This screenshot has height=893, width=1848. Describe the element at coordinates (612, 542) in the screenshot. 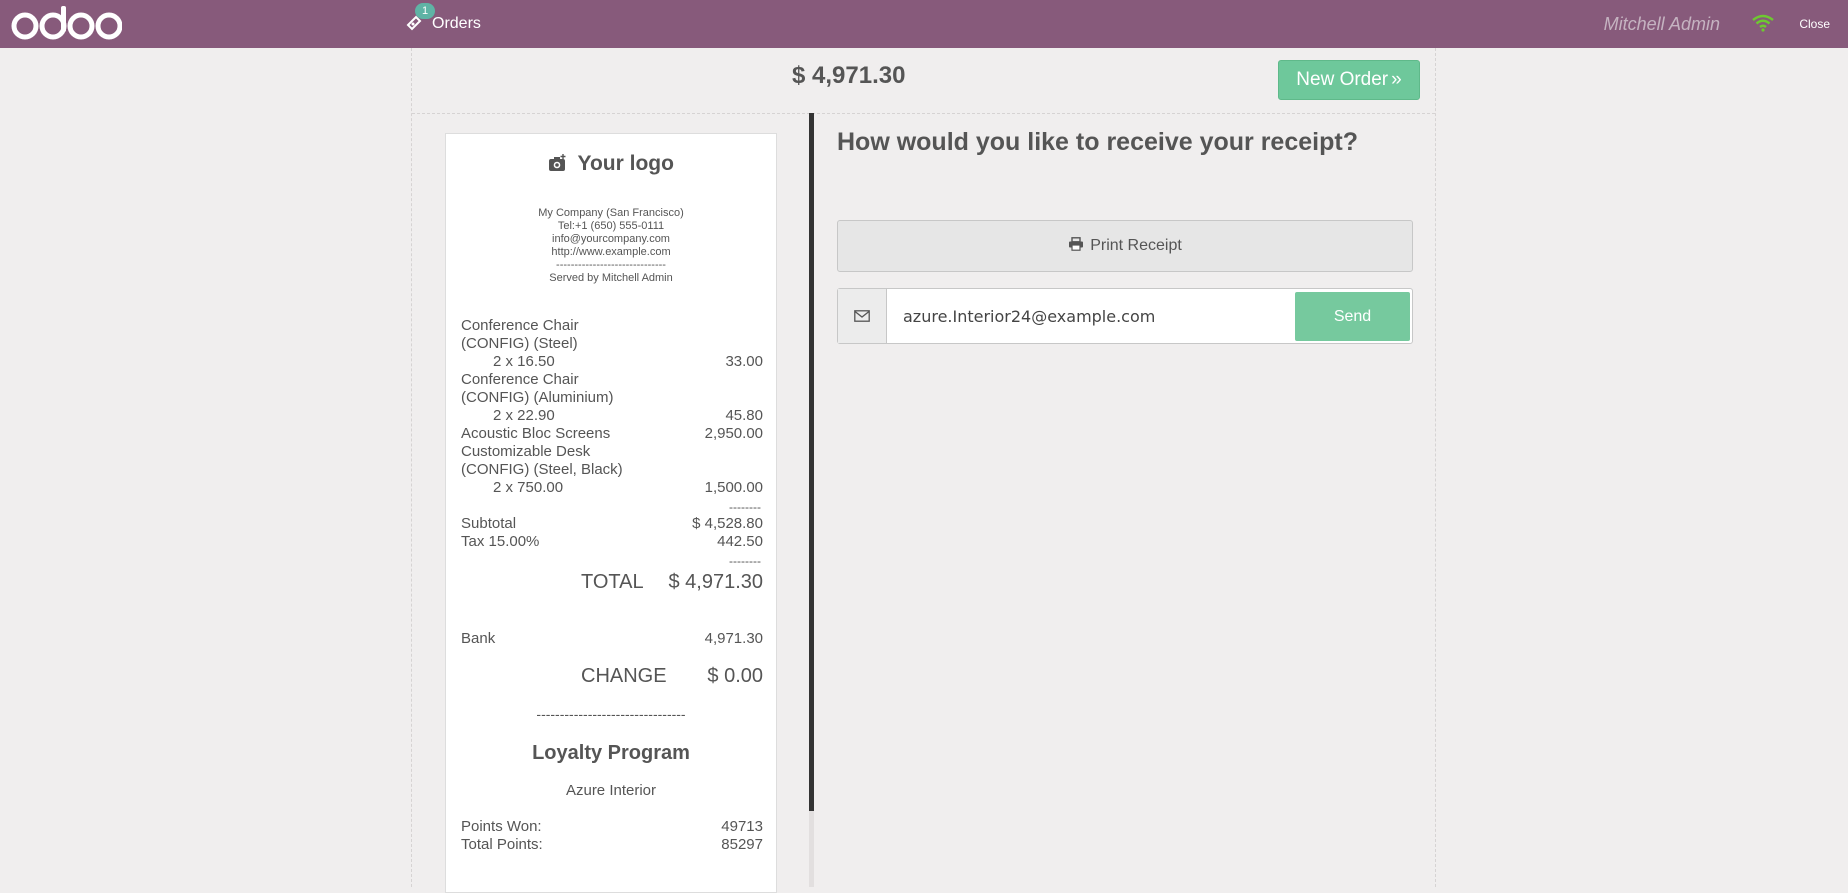

I see `tax-row: Tax 15.00% 442.50` at that location.